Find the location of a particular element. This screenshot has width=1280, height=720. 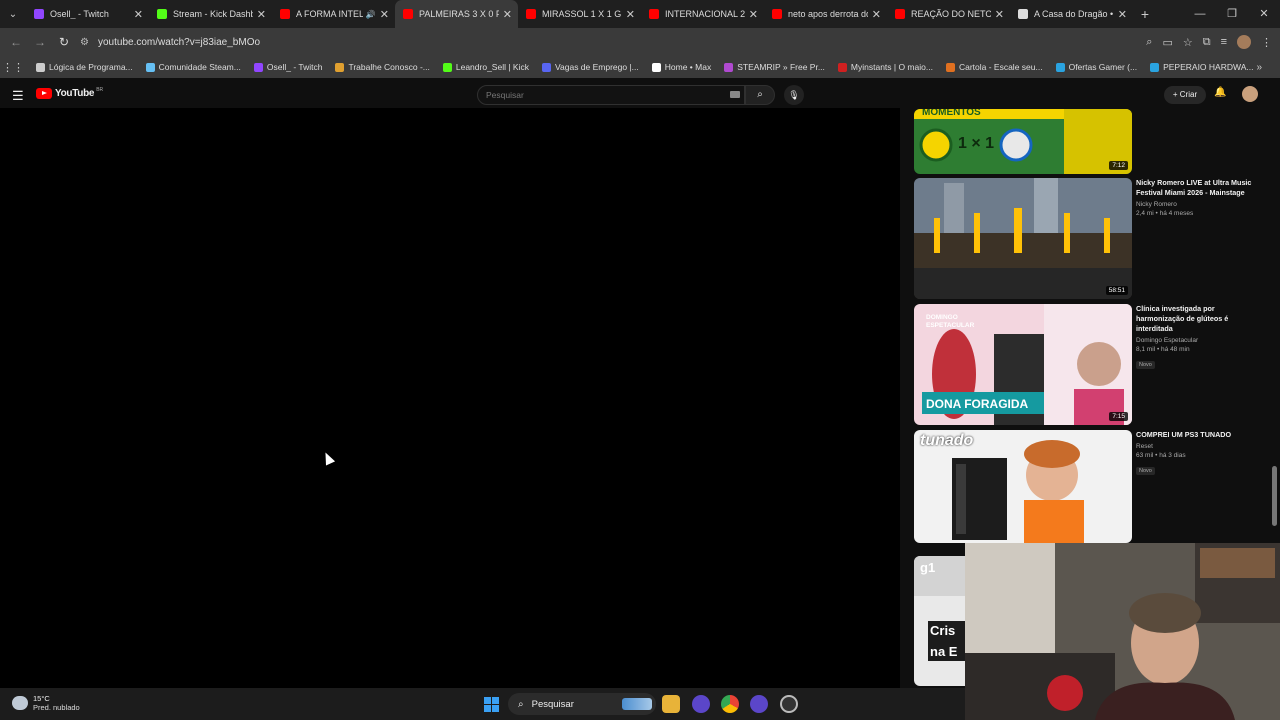

video-thumbnail: tunado is located at coordinates (1023, 486).